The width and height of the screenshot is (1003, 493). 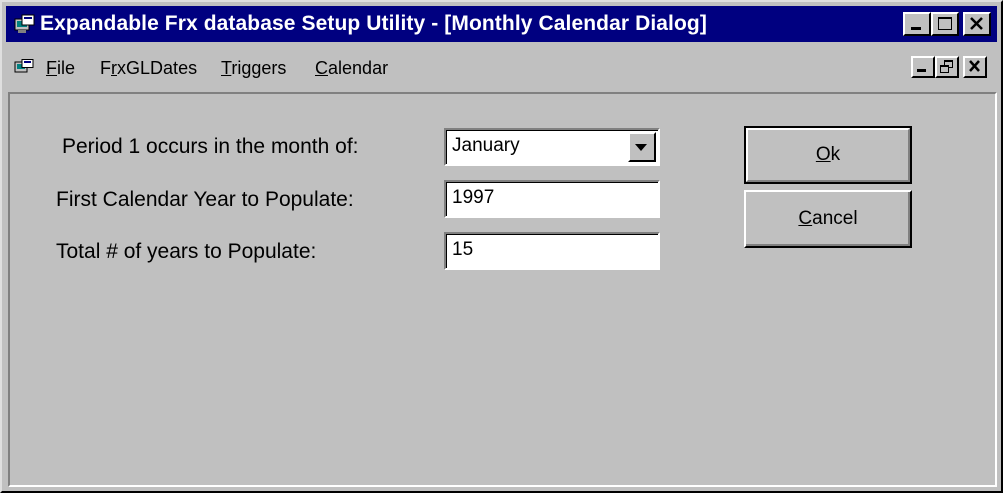 I want to click on menu-triggers: Triggers, so click(x=253, y=68).